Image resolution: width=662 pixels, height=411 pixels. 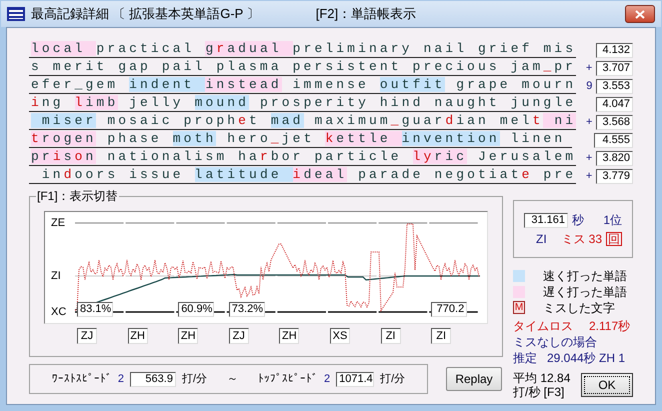 What do you see at coordinates (58, 223) in the screenshot?
I see `axis-label: ZE` at bounding box center [58, 223].